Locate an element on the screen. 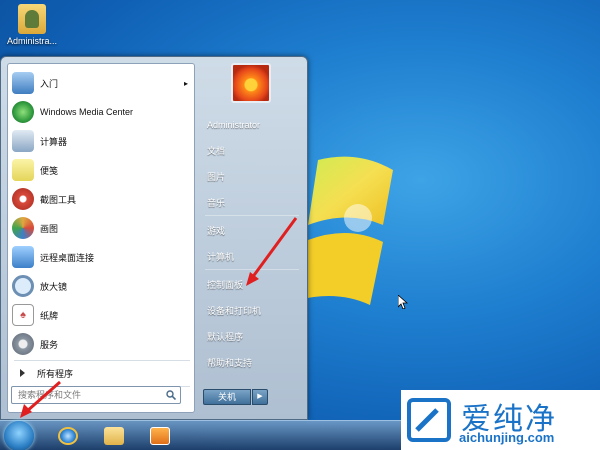  watermark: 爱纯净 aichunjing.com is located at coordinates (500, 420).